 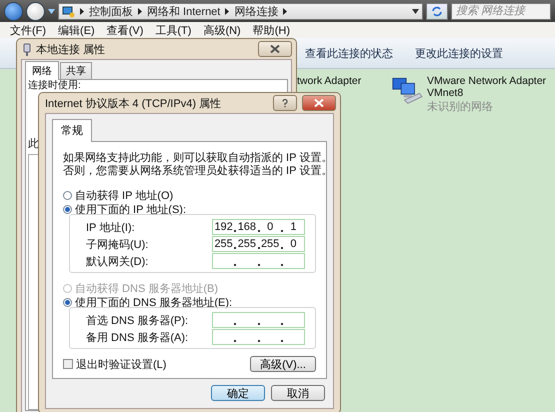 I want to click on adapter-name: VMware Network Adapter, so click(x=486, y=81).